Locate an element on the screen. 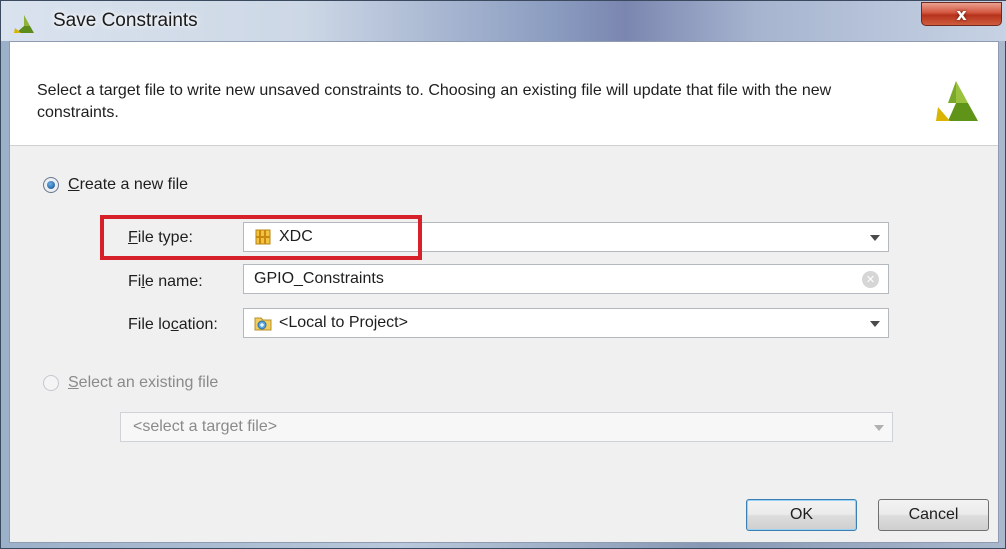  file-name-label: File name: is located at coordinates (165, 281).